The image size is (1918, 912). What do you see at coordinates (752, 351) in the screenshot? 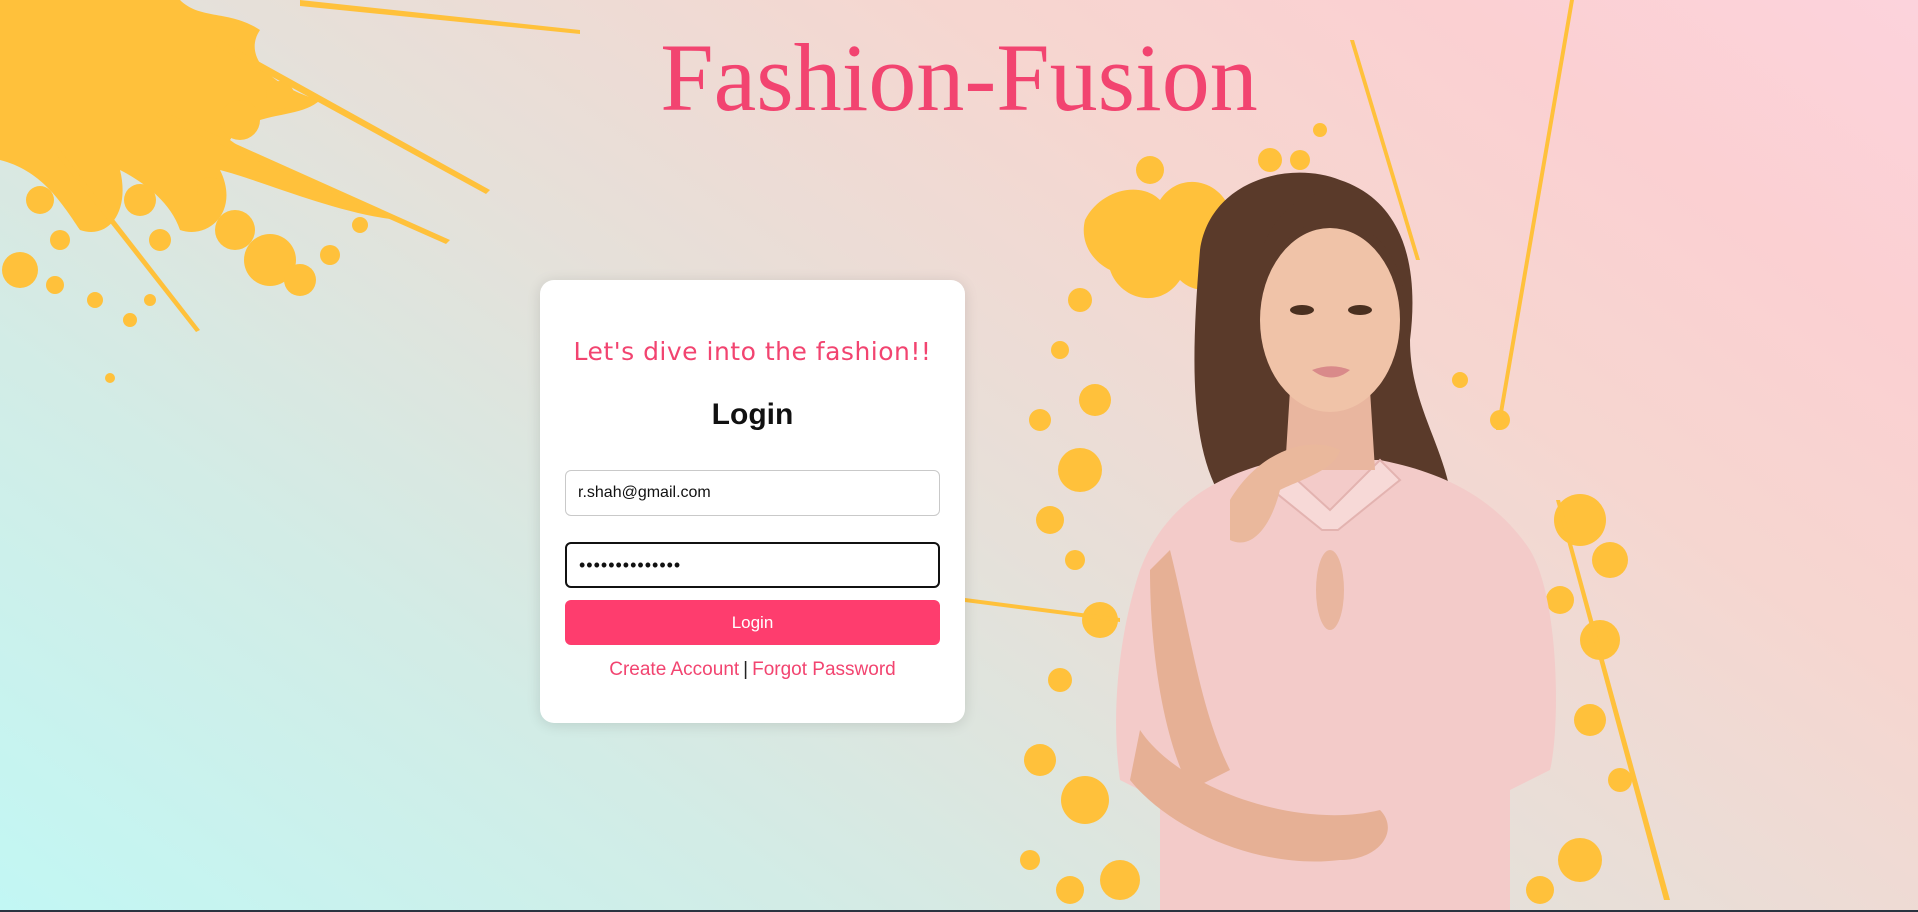
I see `tagline: Let's dive into the fashion!!` at bounding box center [752, 351].